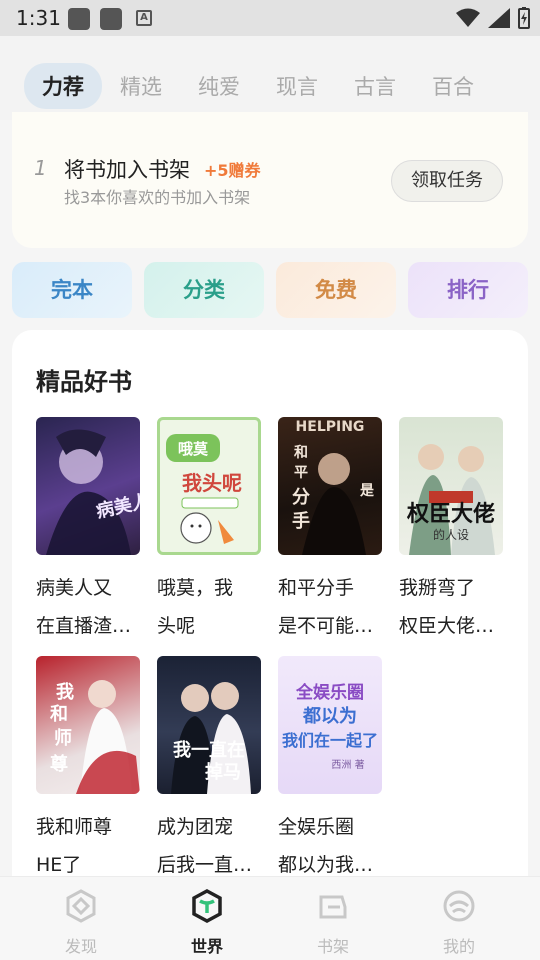  What do you see at coordinates (297, 86) in the screenshot?
I see `tab-xianyan: 现言` at bounding box center [297, 86].